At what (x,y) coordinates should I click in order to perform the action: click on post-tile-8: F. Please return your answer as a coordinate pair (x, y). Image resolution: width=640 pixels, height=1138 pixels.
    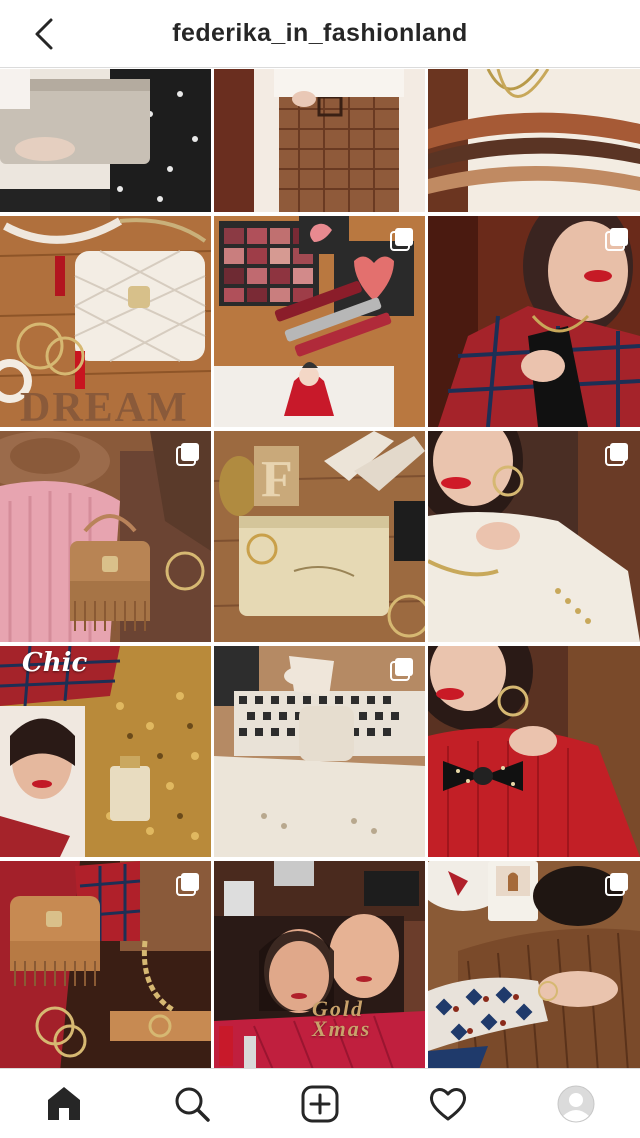
    Looking at the image, I should click on (319, 536).